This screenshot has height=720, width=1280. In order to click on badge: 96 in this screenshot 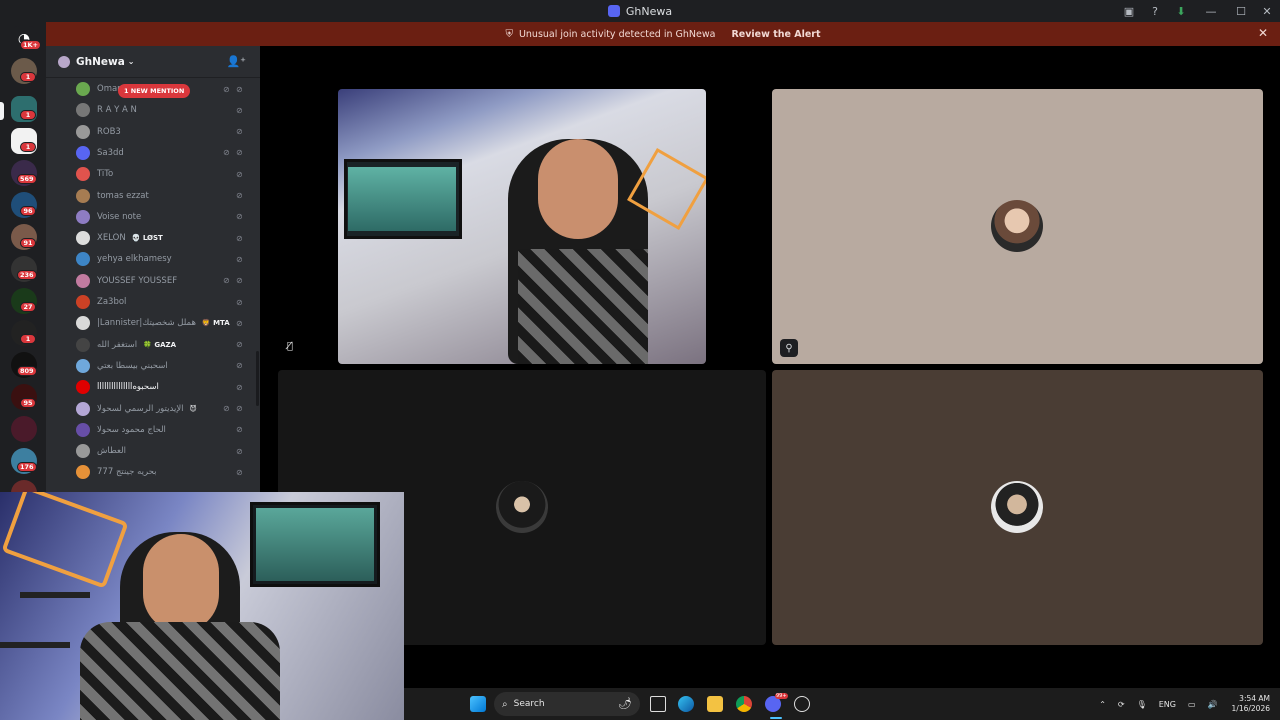, I will do `click(28, 211)`.